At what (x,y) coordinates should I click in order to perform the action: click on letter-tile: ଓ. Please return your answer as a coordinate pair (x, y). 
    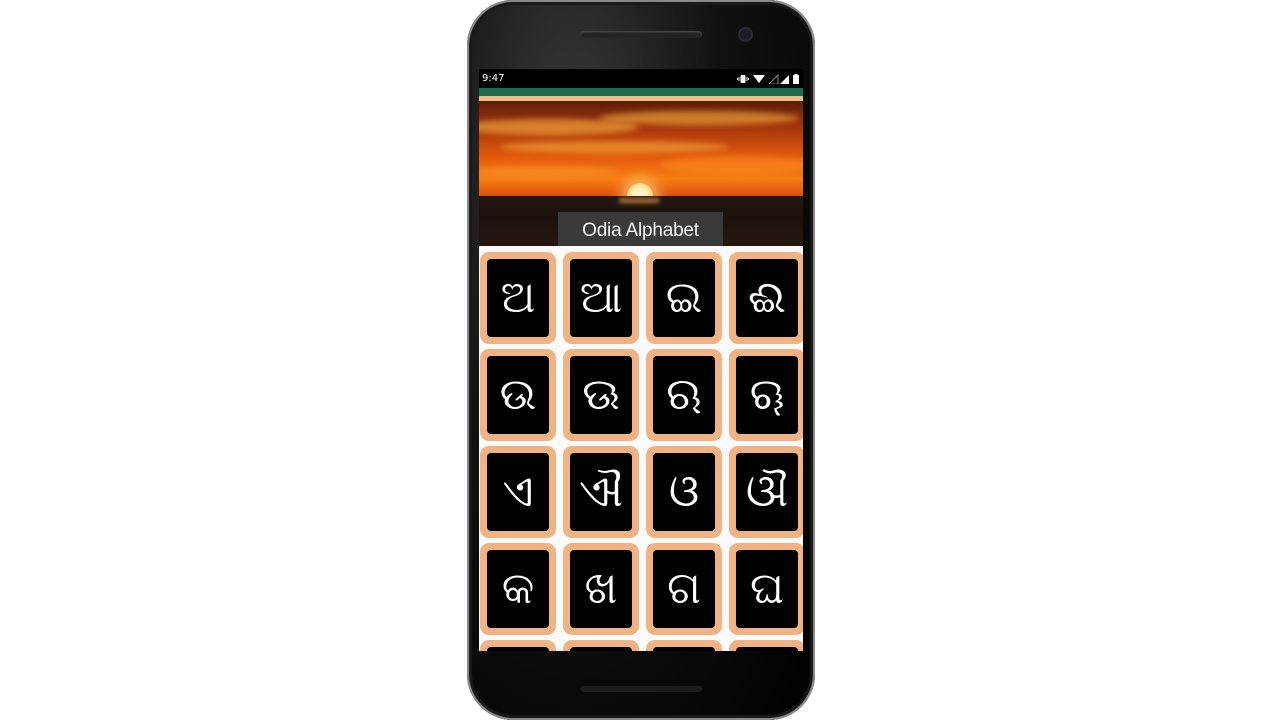
    Looking at the image, I should click on (684, 492).